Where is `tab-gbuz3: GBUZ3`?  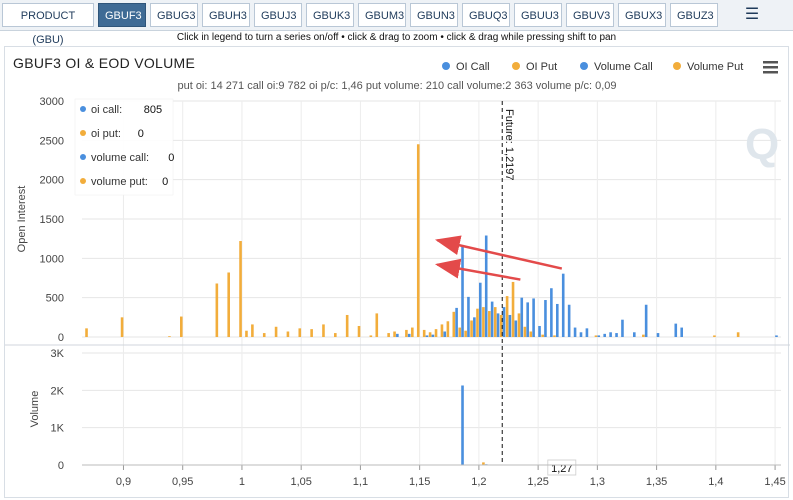
tab-gbuz3: GBUZ3 is located at coordinates (694, 15).